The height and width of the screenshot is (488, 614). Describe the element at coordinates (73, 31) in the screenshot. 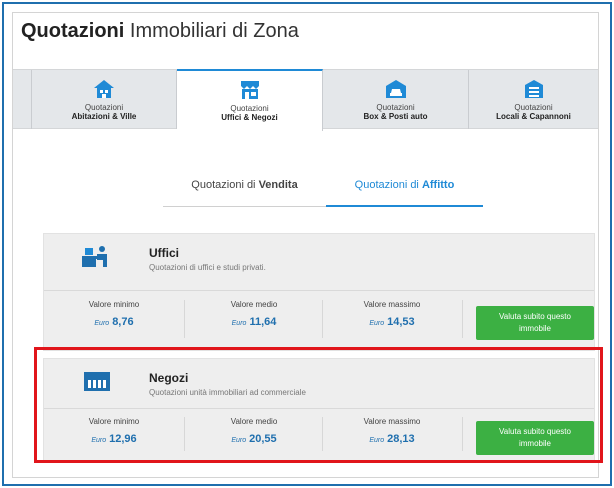

I see `page-title-bold: Quotazioni` at that location.